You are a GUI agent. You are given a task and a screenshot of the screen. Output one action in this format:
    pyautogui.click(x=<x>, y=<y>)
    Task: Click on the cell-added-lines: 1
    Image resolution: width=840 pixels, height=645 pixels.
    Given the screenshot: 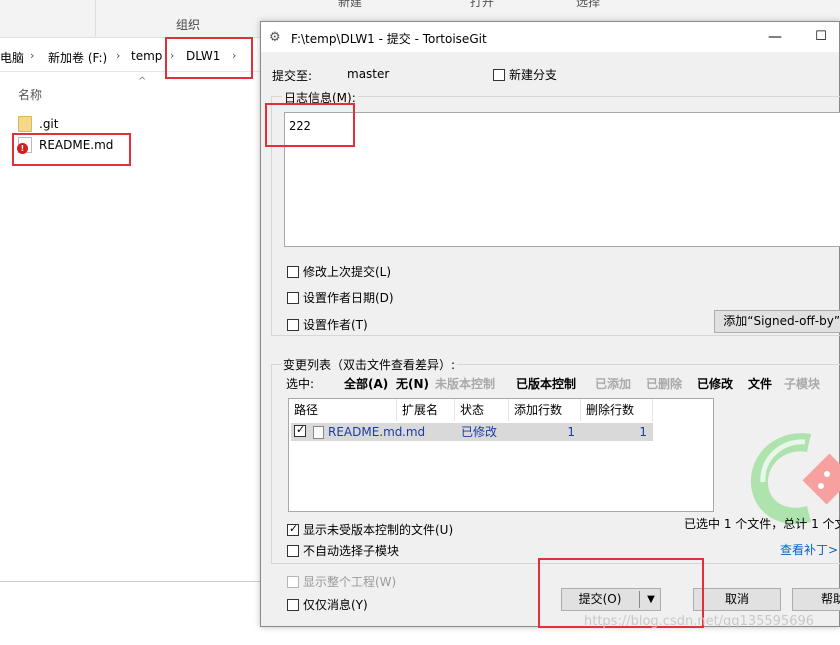 What is the action you would take?
    pyautogui.click(x=571, y=432)
    